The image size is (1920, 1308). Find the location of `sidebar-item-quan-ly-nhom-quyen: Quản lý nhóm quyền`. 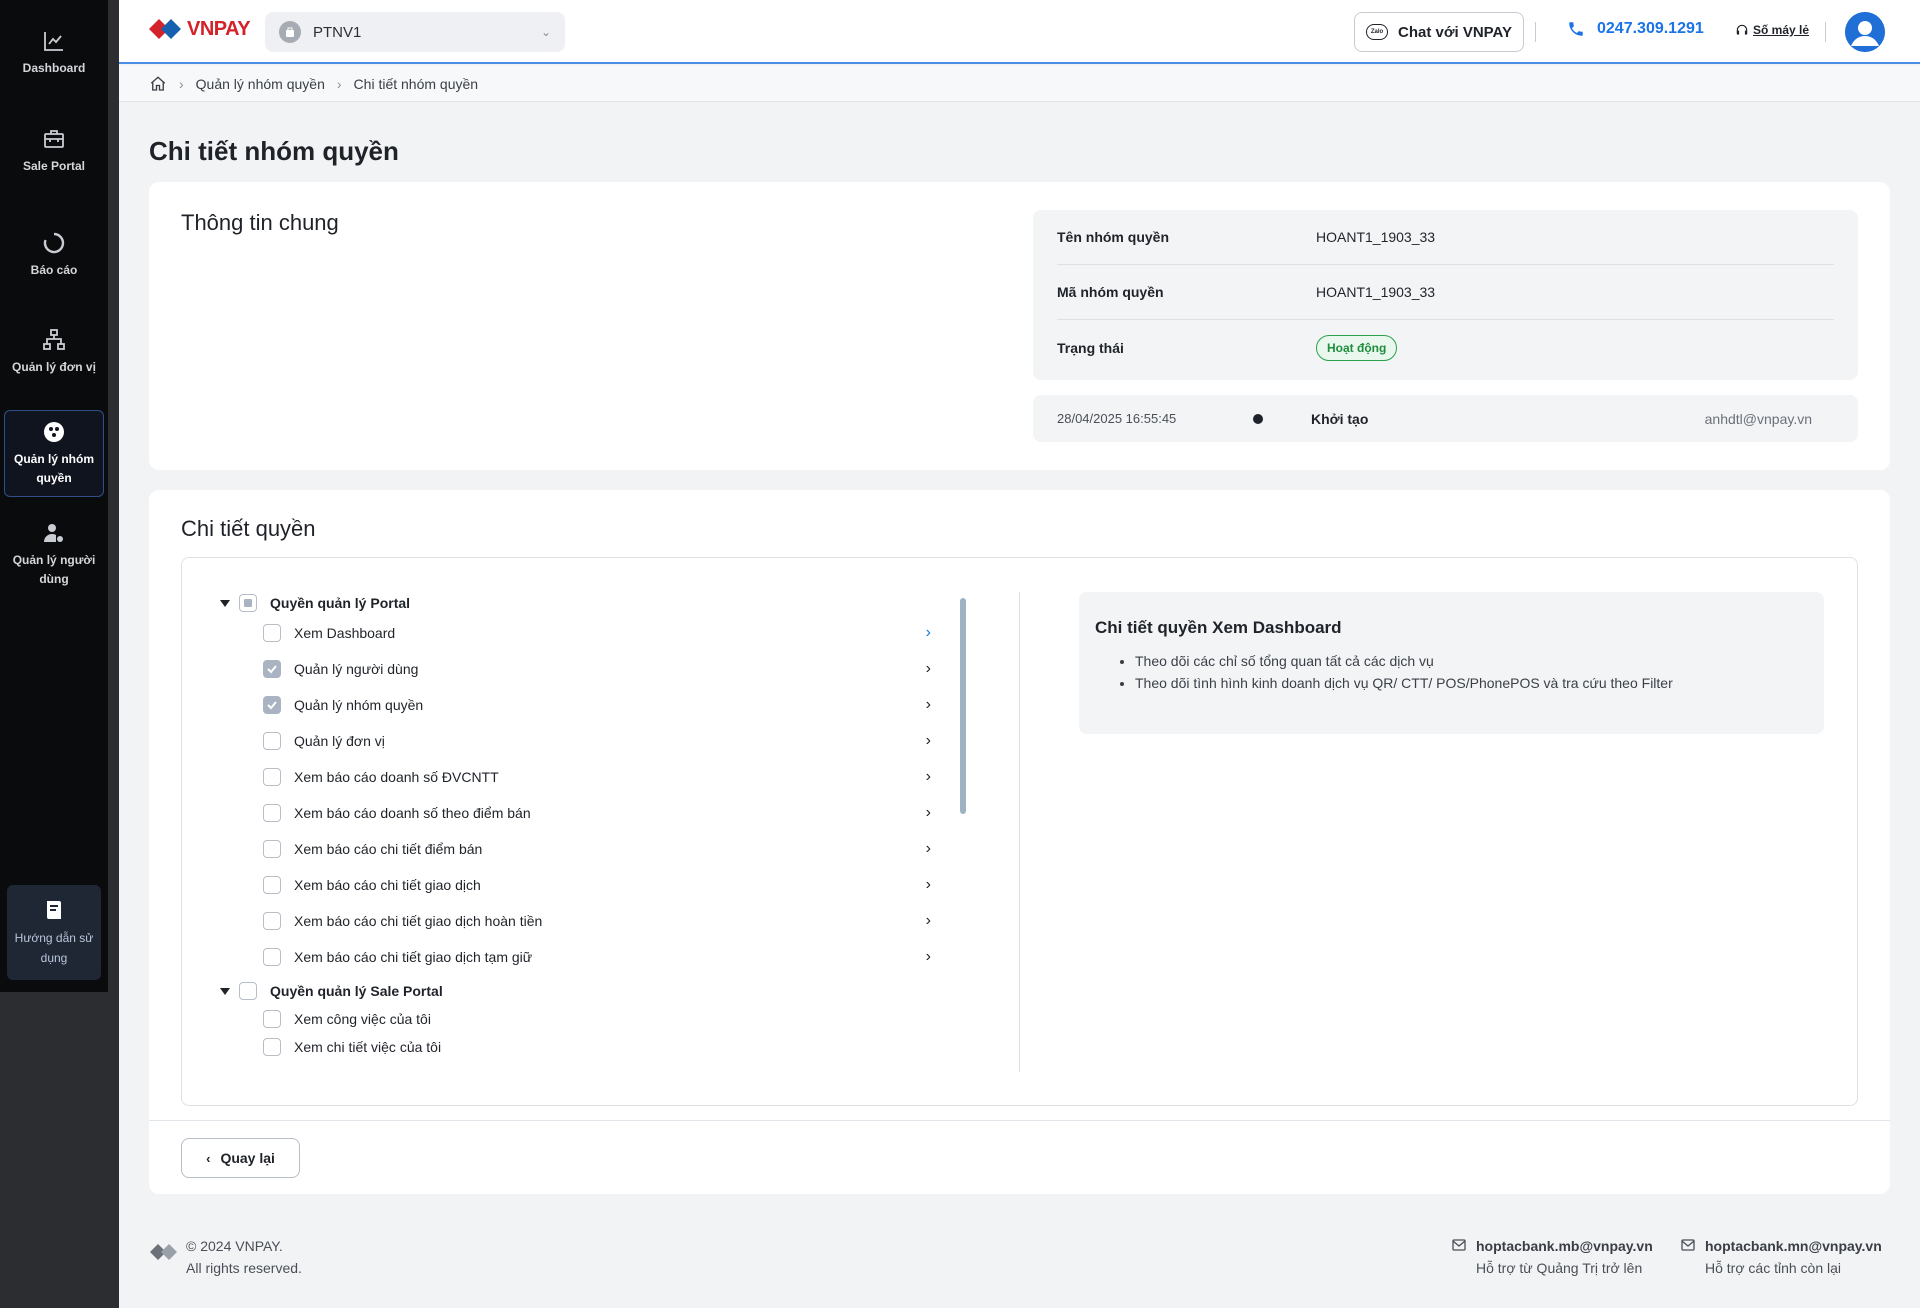

sidebar-item-quan-ly-nhom-quyen: Quản lý nhóm quyền is located at coordinates (54, 453).